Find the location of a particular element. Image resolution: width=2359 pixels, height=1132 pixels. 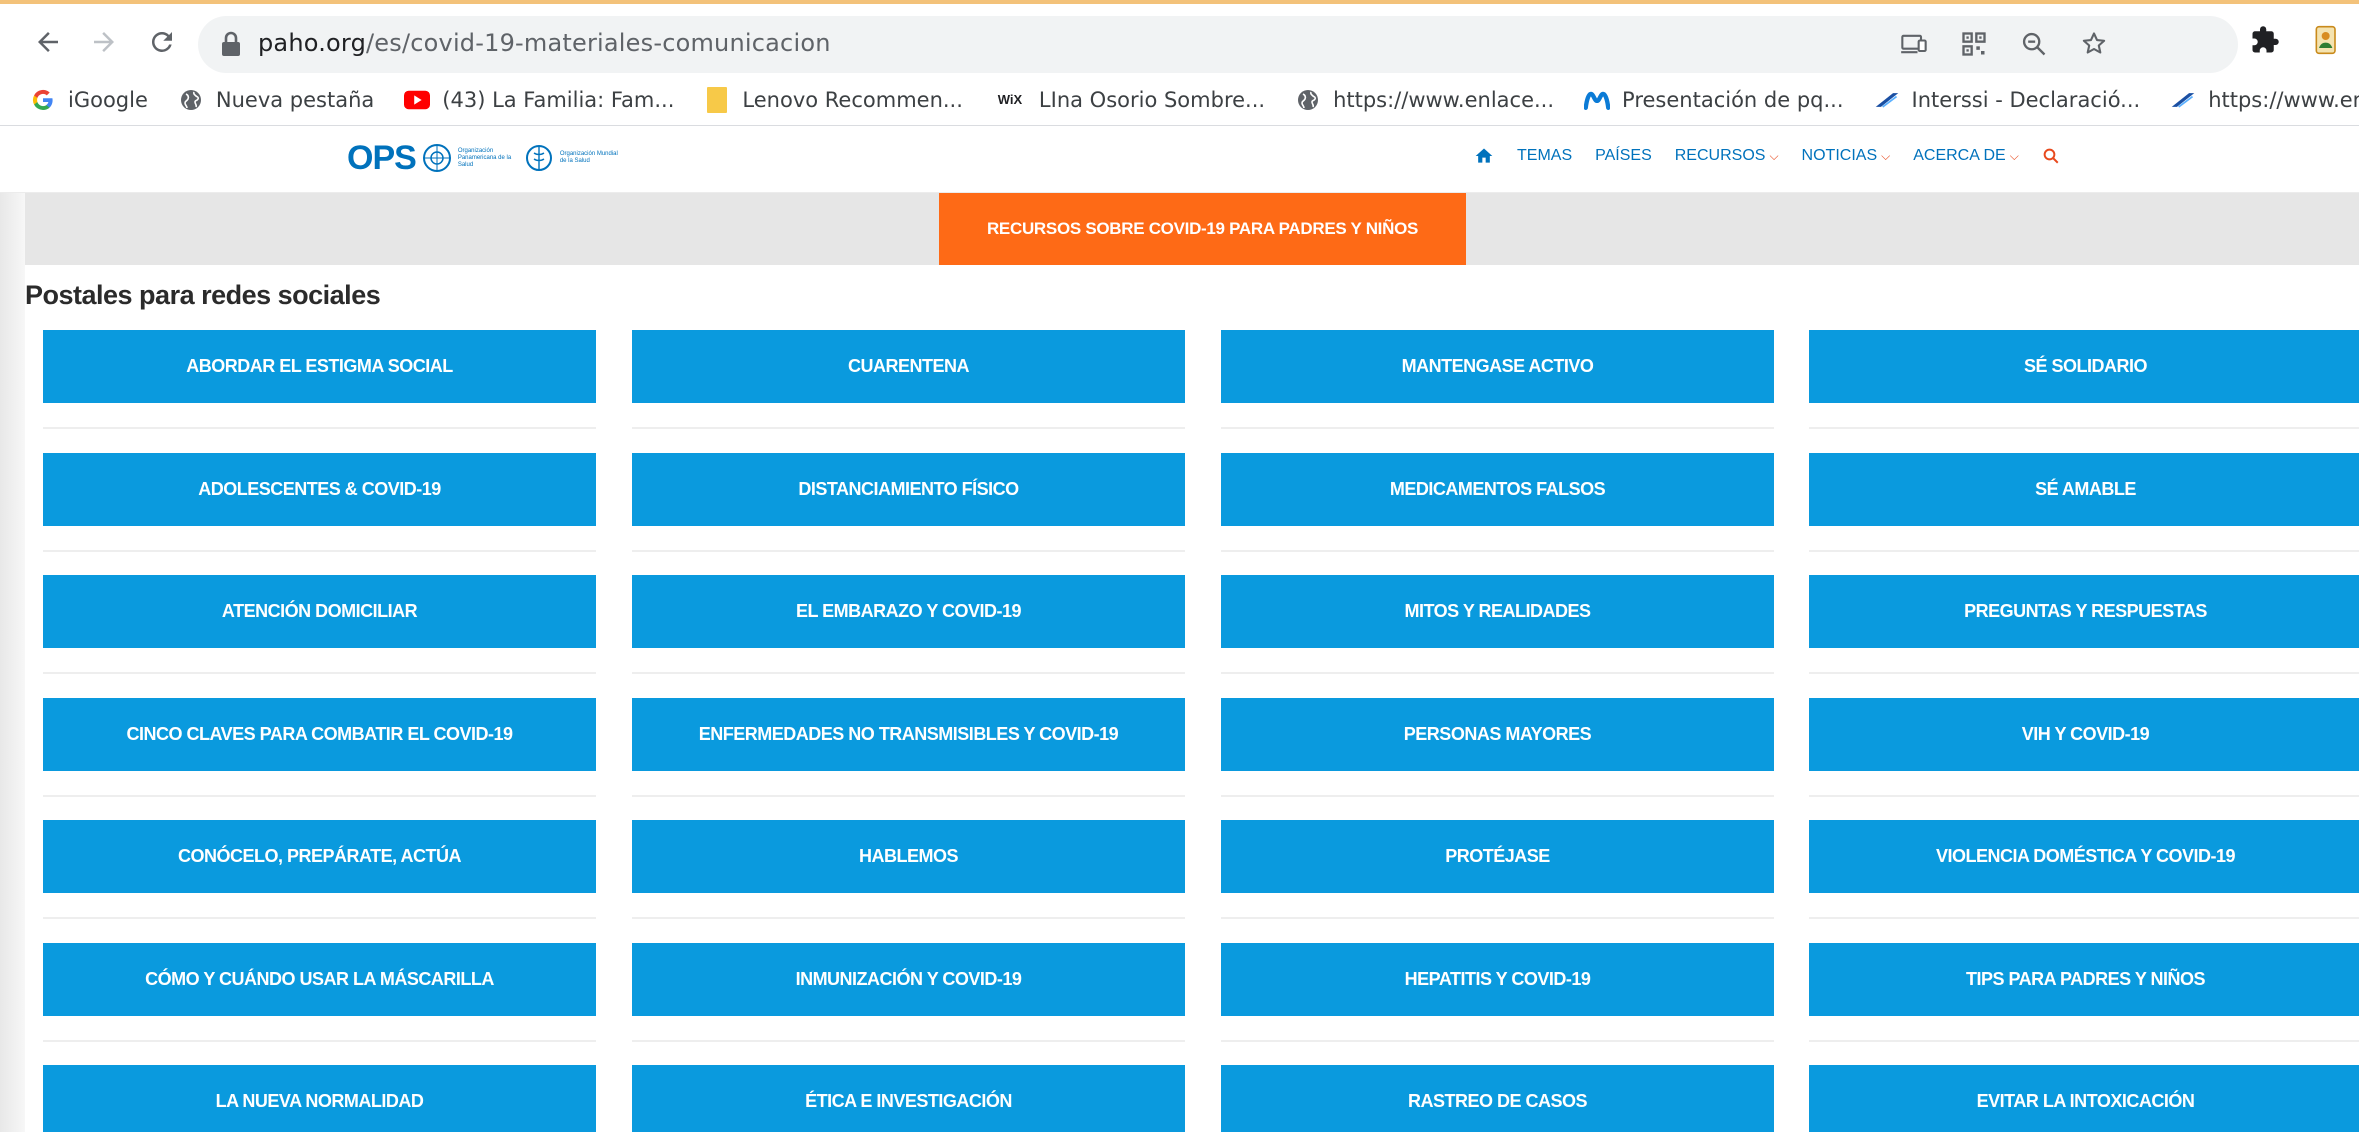

bookmark-item: Nueva pestaña is located at coordinates (276, 100).